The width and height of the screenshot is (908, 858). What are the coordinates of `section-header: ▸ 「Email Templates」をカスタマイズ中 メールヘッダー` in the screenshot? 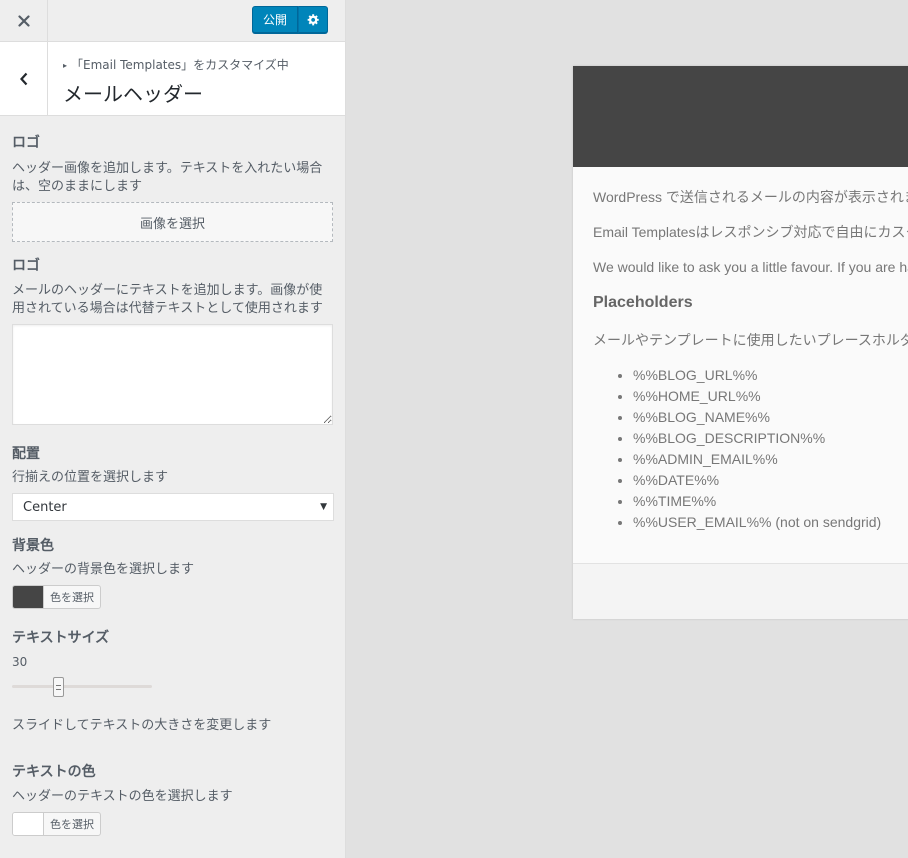 It's located at (172, 79).